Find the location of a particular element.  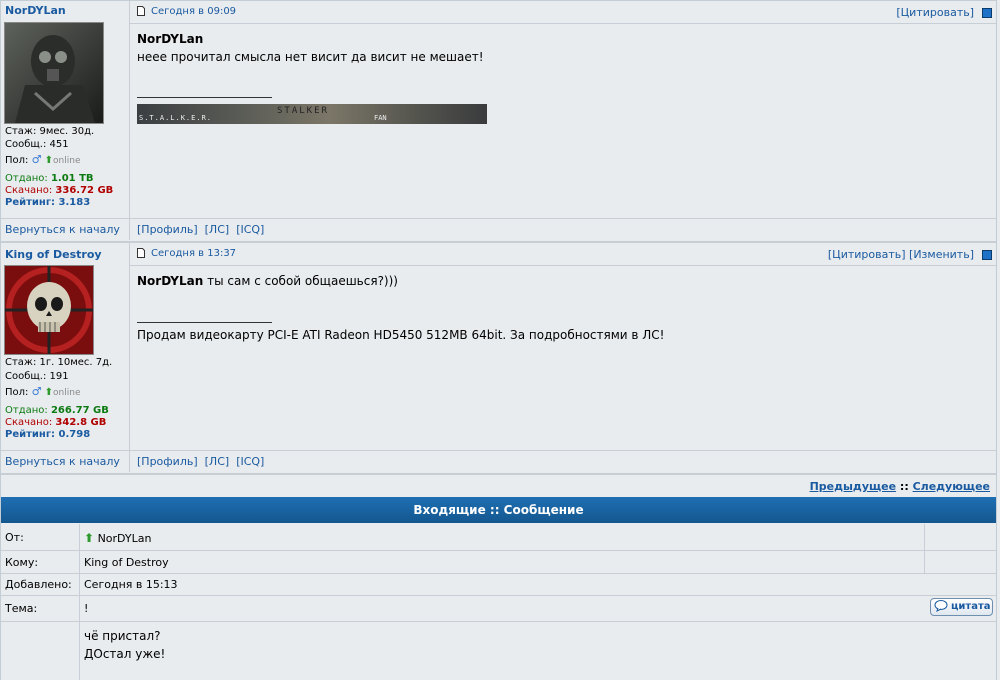

banner-text-right: FAN is located at coordinates (380, 118).